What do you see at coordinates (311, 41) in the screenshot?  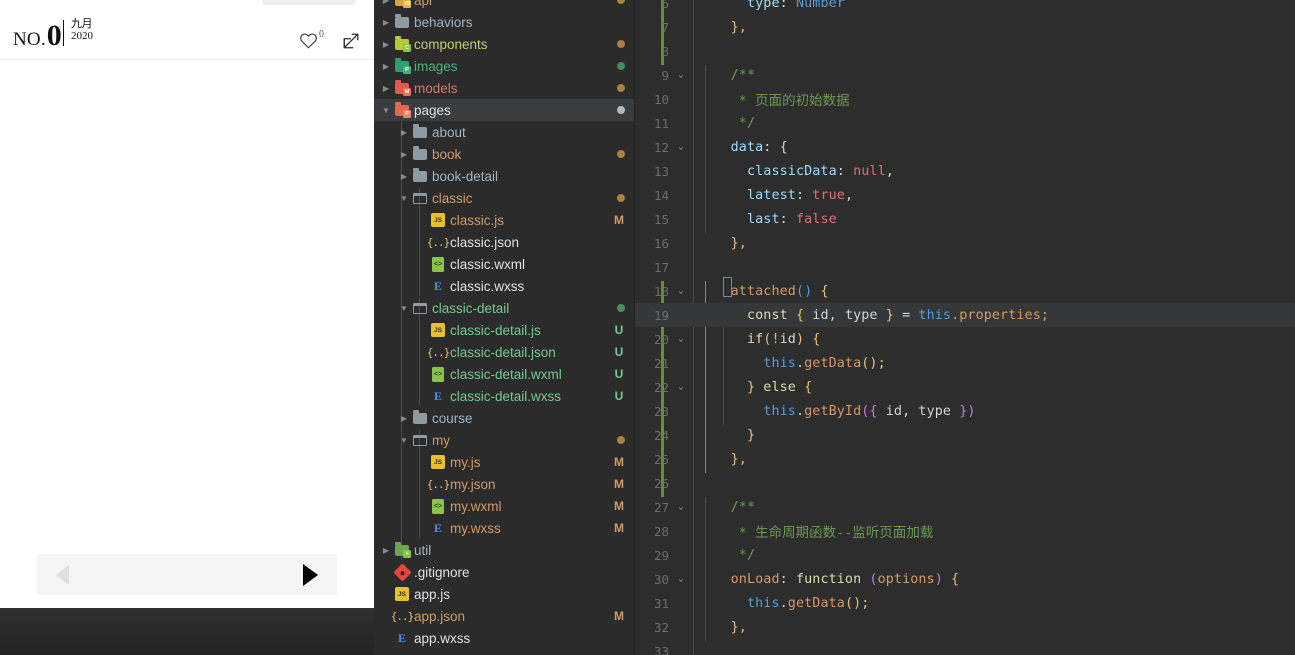 I see `like-button: 0` at bounding box center [311, 41].